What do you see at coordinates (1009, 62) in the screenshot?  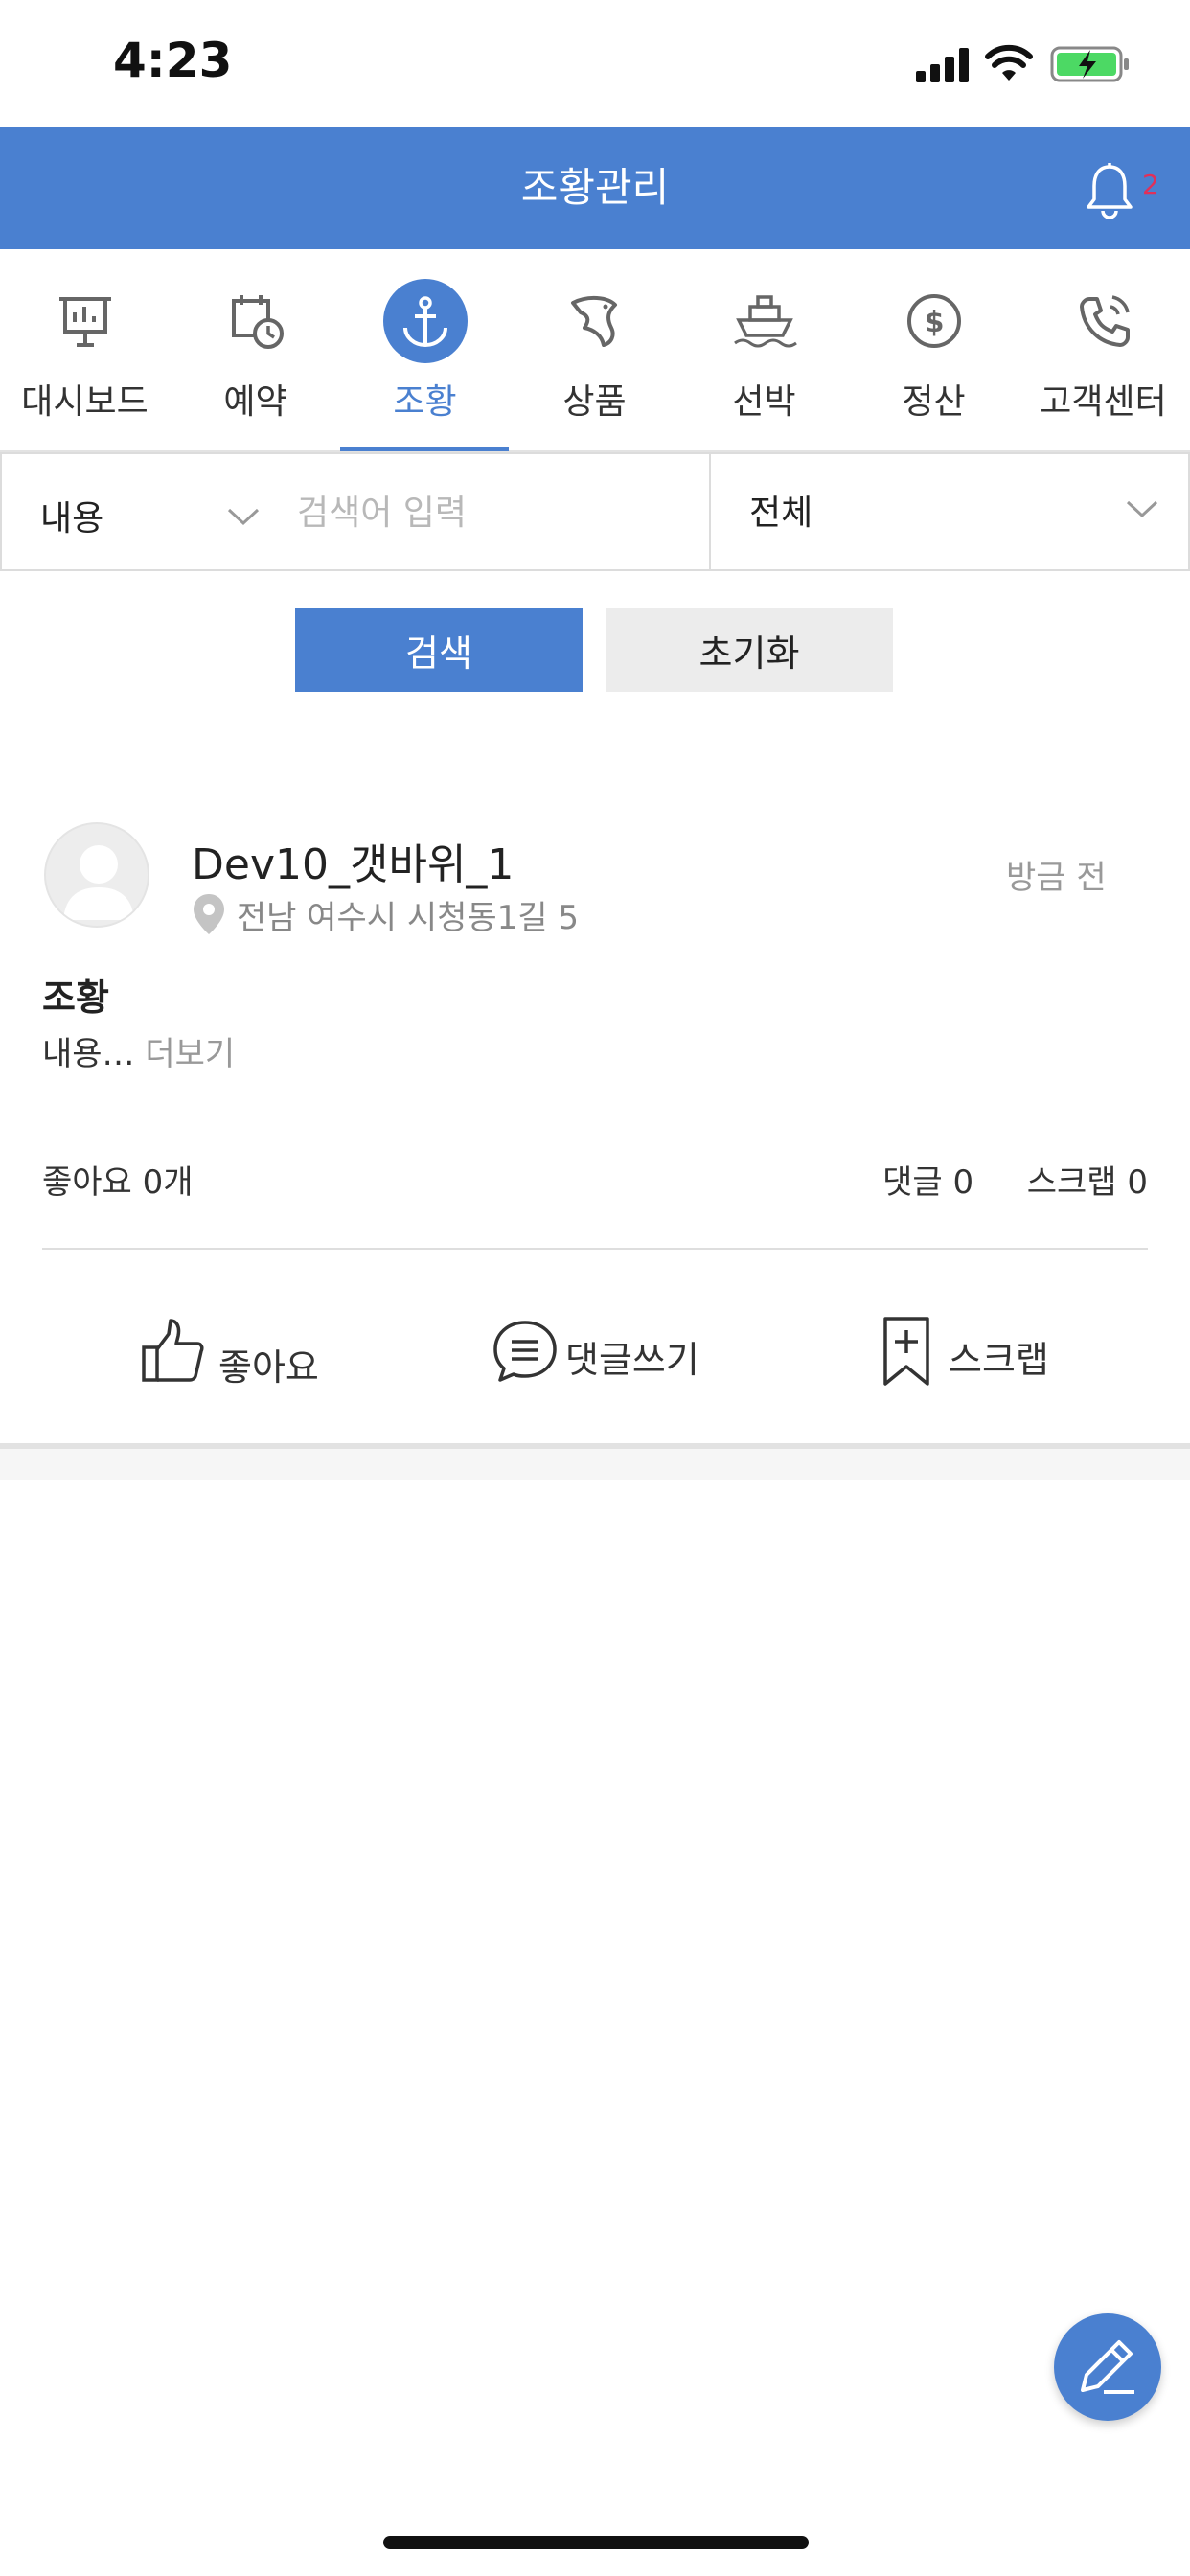 I see `wifi-icon` at bounding box center [1009, 62].